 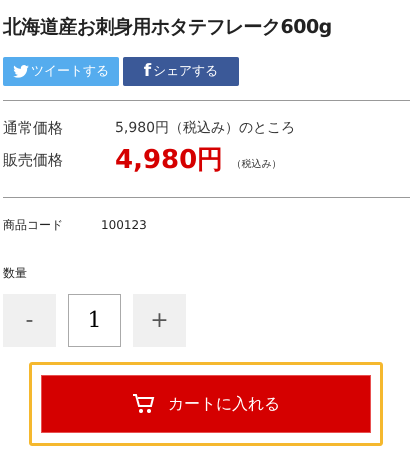 What do you see at coordinates (33, 160) in the screenshot?
I see `price-label: 販売価格` at bounding box center [33, 160].